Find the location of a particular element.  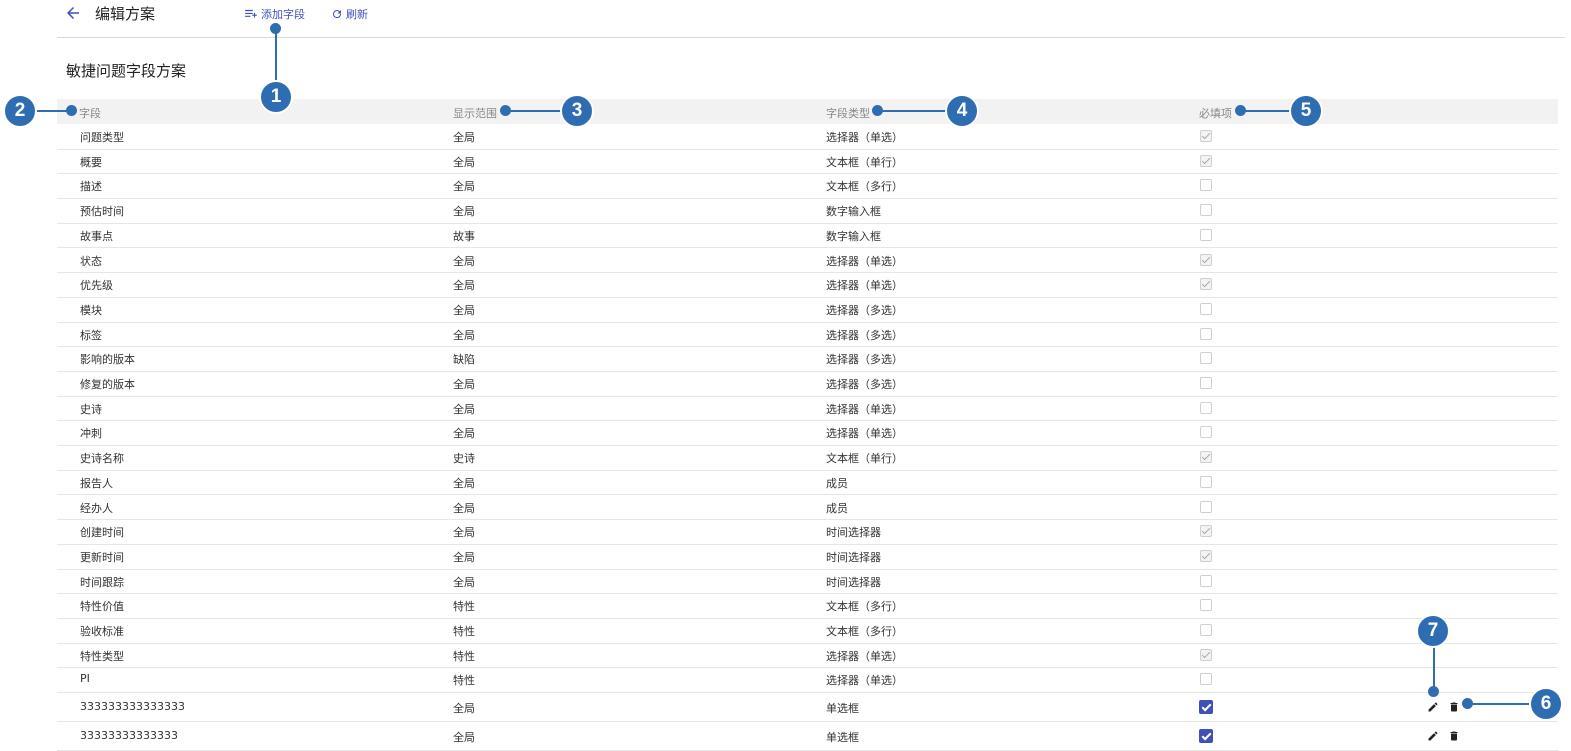

field-type-cell: 成员 is located at coordinates (837, 508).